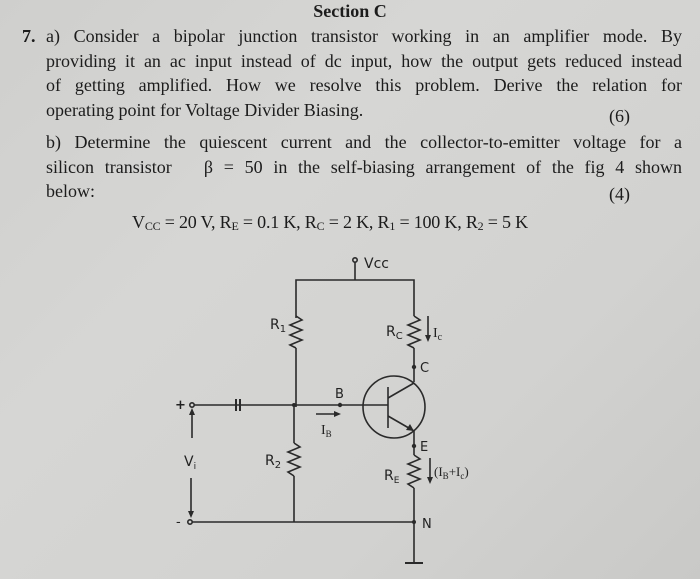 The width and height of the screenshot is (700, 579). Describe the element at coordinates (424, 368) in the screenshot. I see `node-c-label: C` at that location.